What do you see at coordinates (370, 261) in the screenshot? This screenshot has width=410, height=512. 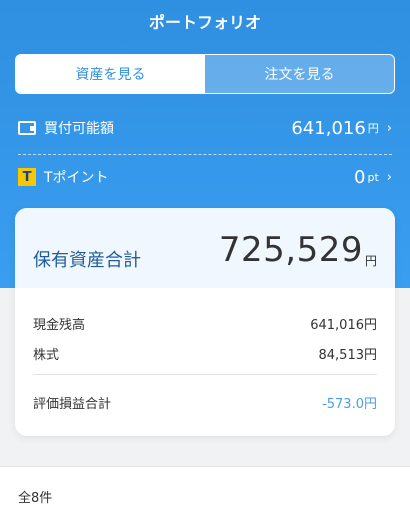 I see `total-assets-unit: 円` at bounding box center [370, 261].